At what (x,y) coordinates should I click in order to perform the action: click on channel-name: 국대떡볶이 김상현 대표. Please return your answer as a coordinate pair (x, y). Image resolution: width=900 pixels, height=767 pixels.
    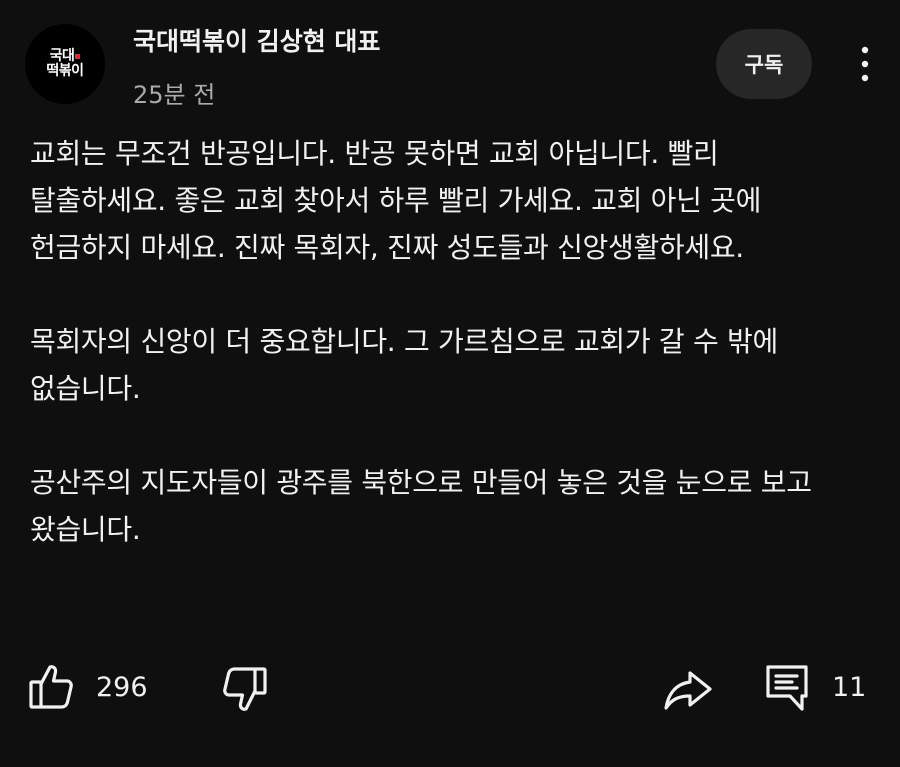
    Looking at the image, I should click on (256, 40).